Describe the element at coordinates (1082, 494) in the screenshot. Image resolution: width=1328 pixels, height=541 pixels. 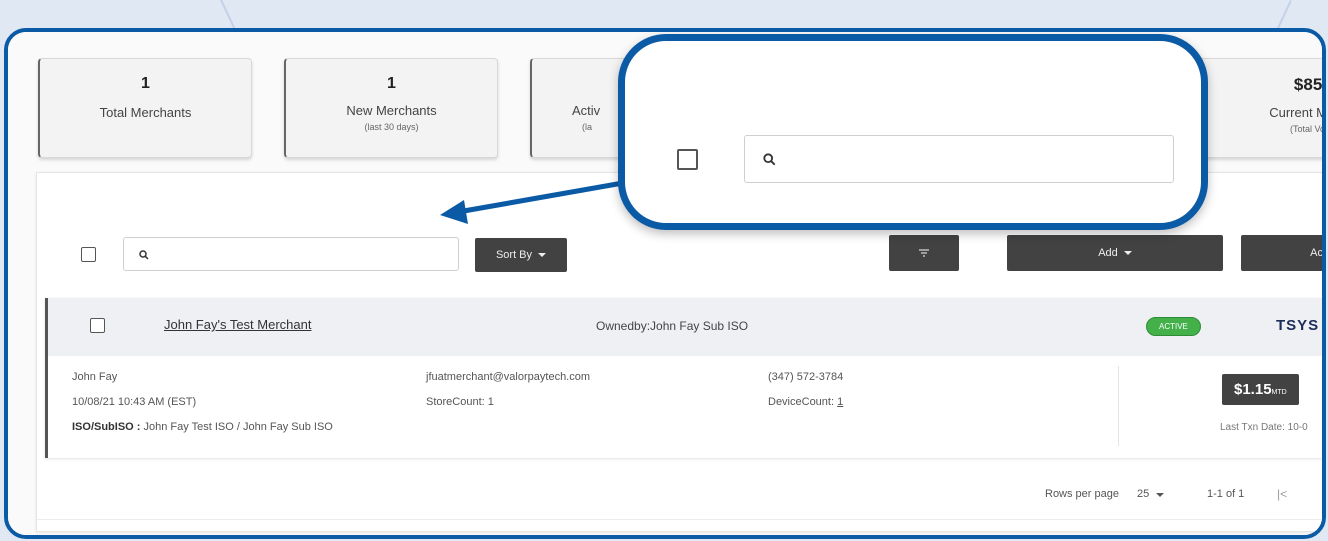
I see `rows-per-page-label: Rows per page` at that location.